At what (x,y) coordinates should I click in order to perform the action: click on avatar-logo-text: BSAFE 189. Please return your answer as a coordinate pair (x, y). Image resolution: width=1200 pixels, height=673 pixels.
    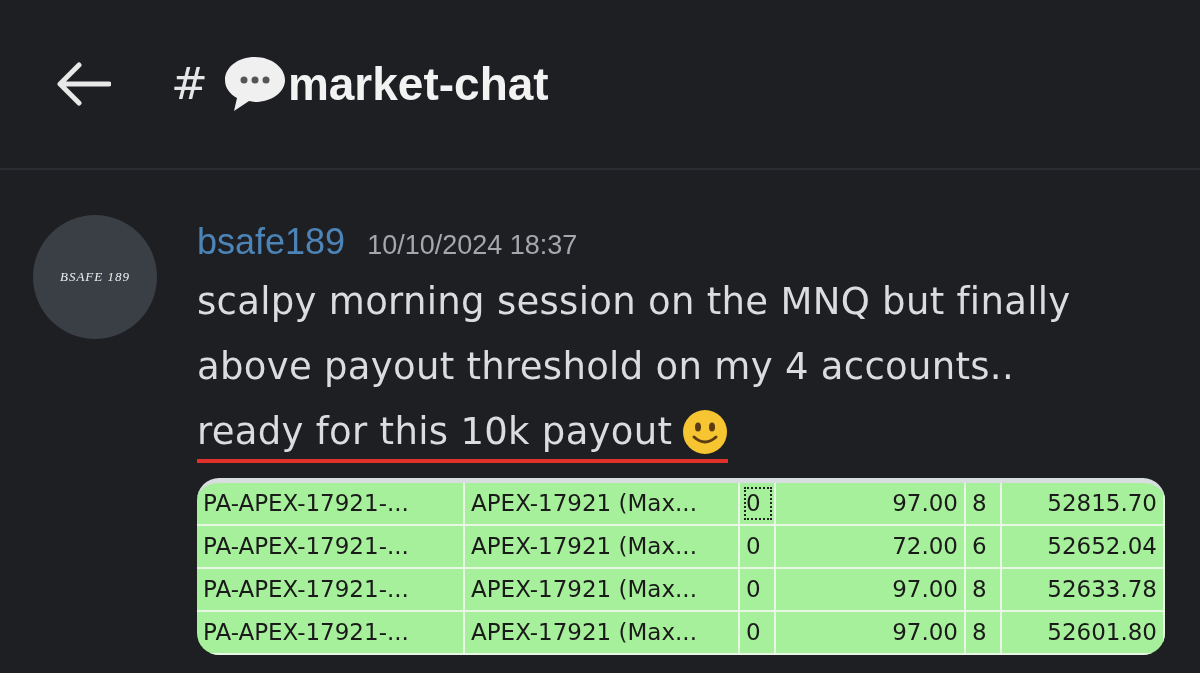
    Looking at the image, I should click on (95, 277).